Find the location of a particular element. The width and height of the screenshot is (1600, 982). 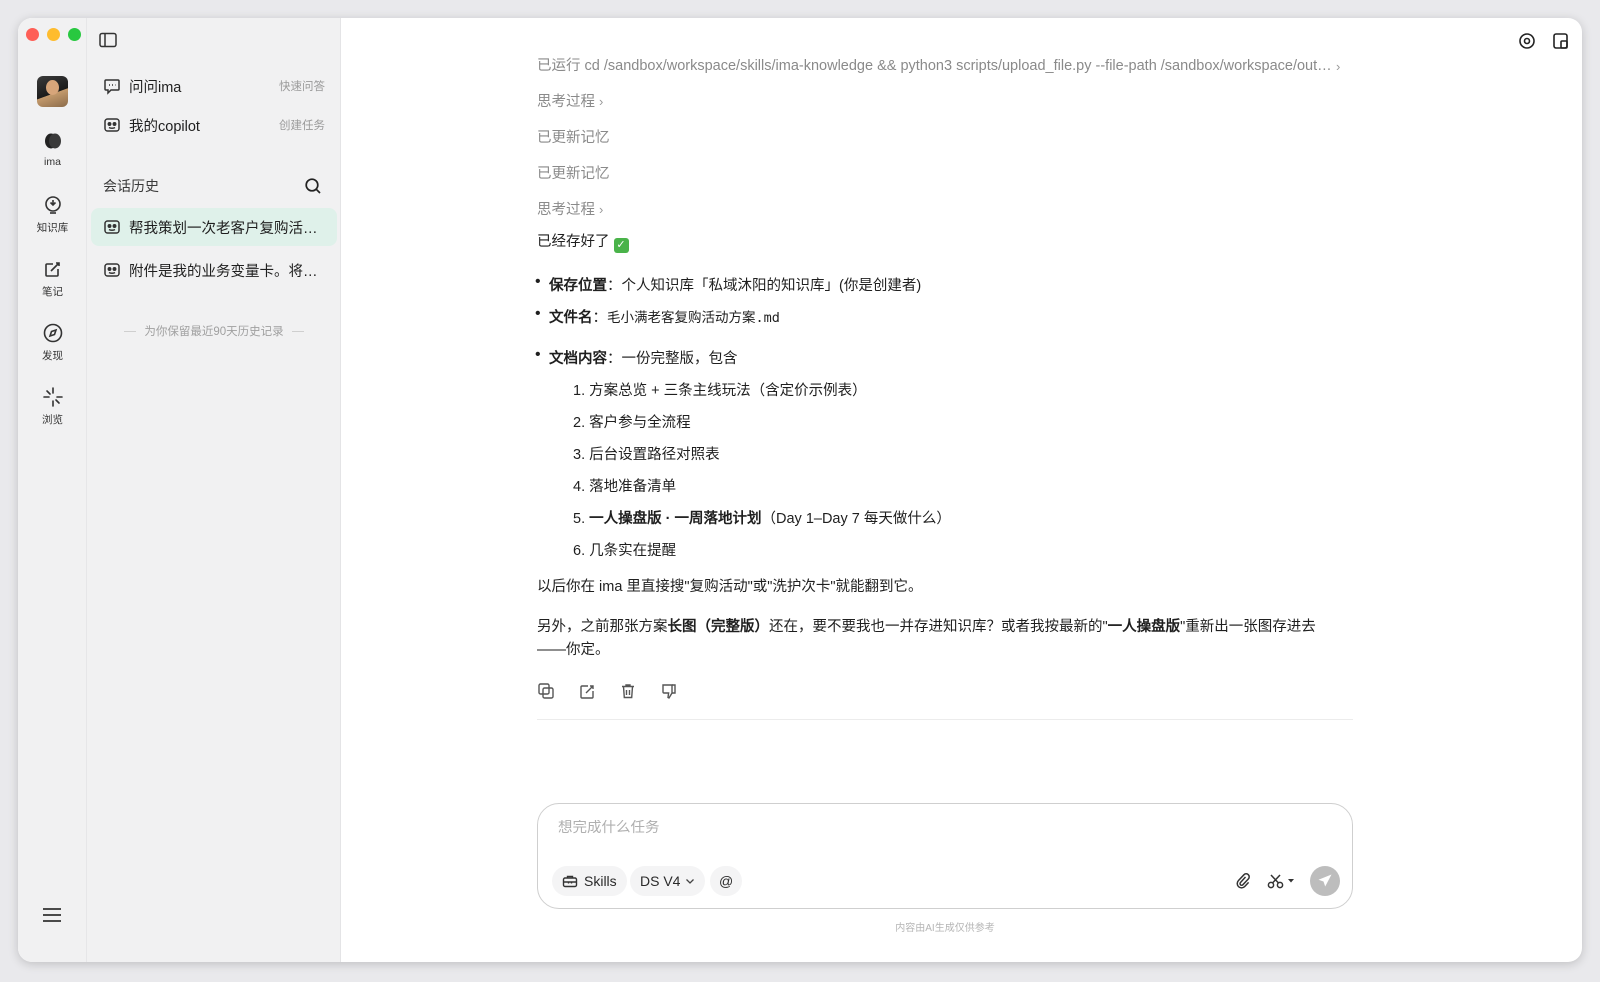

ai-disclaimer: 内容由AI生成仅供参考 is located at coordinates (945, 928).